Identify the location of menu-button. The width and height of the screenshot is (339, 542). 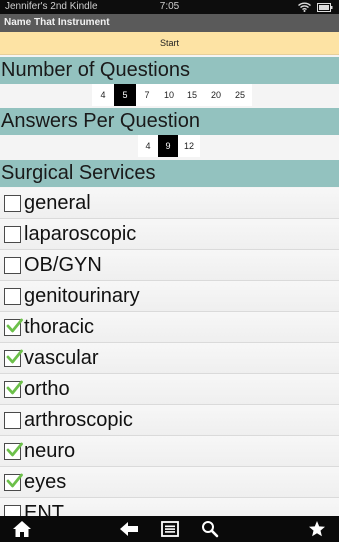
(170, 529).